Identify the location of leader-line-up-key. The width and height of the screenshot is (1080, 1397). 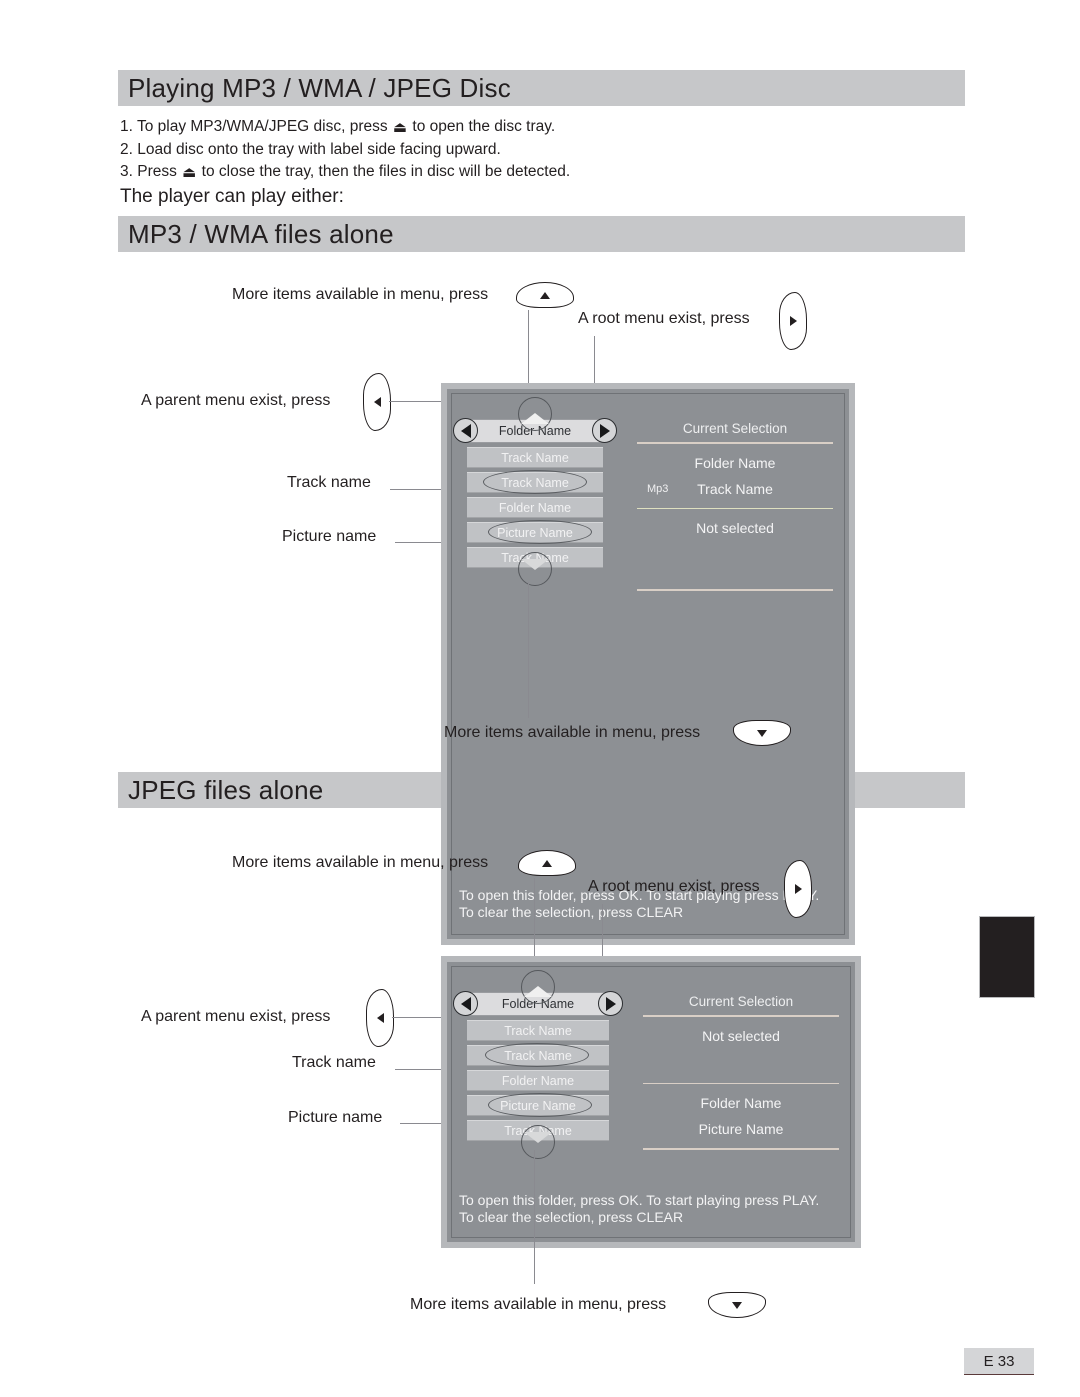
(534, 918).